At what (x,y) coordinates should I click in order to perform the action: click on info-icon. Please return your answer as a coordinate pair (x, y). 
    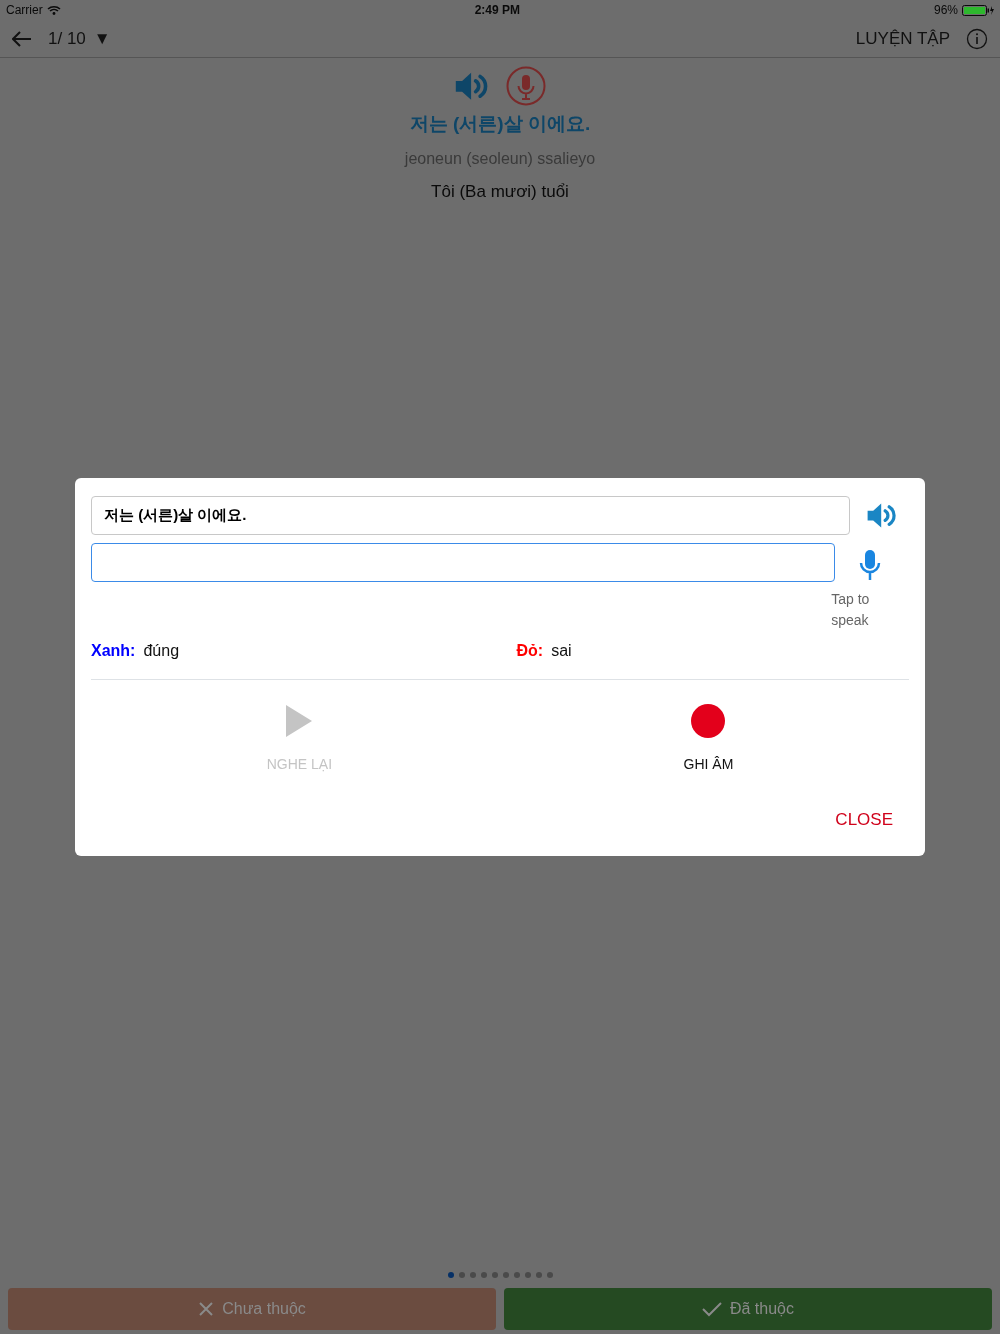
    Looking at the image, I should click on (977, 38).